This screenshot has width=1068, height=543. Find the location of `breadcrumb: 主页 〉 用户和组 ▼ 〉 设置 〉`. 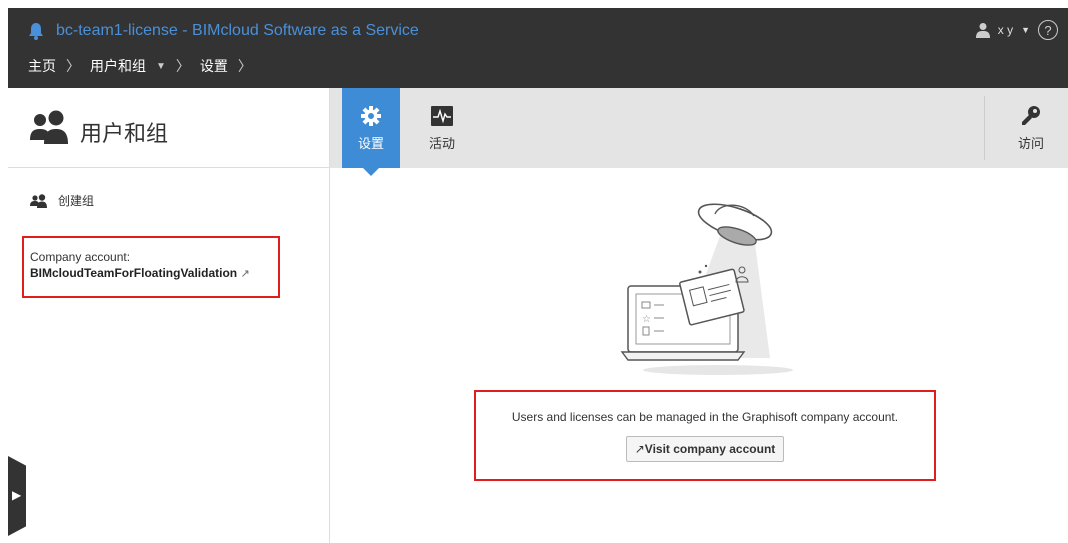

breadcrumb: 主页 〉 用户和组 ▼ 〉 设置 〉 is located at coordinates (140, 66).